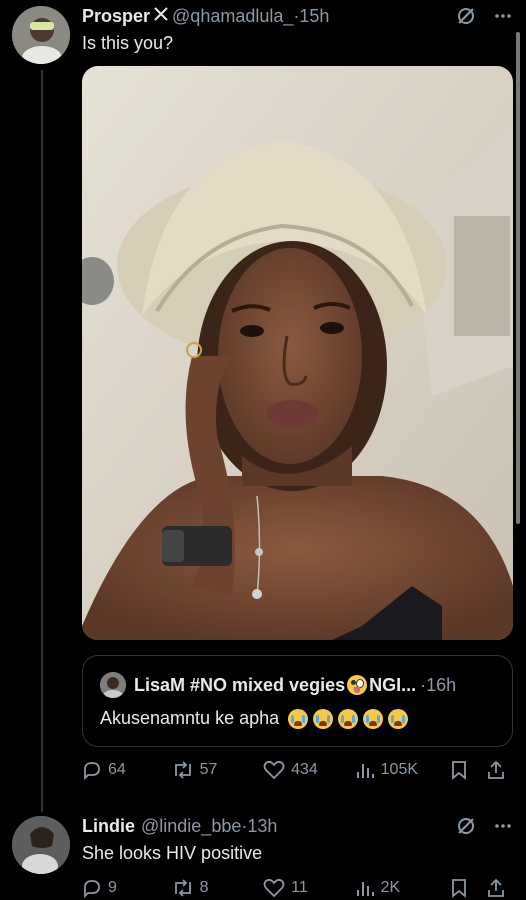 This screenshot has height=900, width=526. Describe the element at coordinates (297, 826) in the screenshot. I see `tweet-header: Lindie @lindie_bbe · 13h` at that location.